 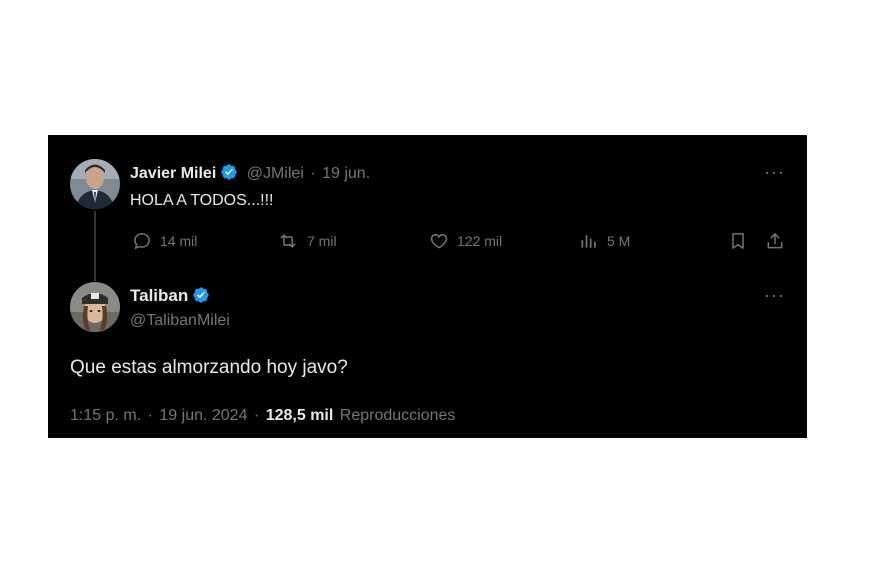 What do you see at coordinates (299, 415) in the screenshot?
I see `views-count: 128,5 mil` at bounding box center [299, 415].